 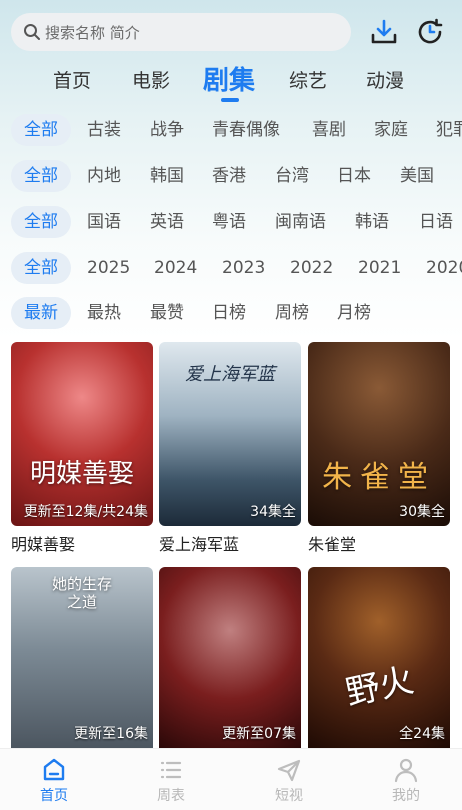 I want to click on poster: 明媒善娶 更新至12集/共24集, so click(x=82, y=434).